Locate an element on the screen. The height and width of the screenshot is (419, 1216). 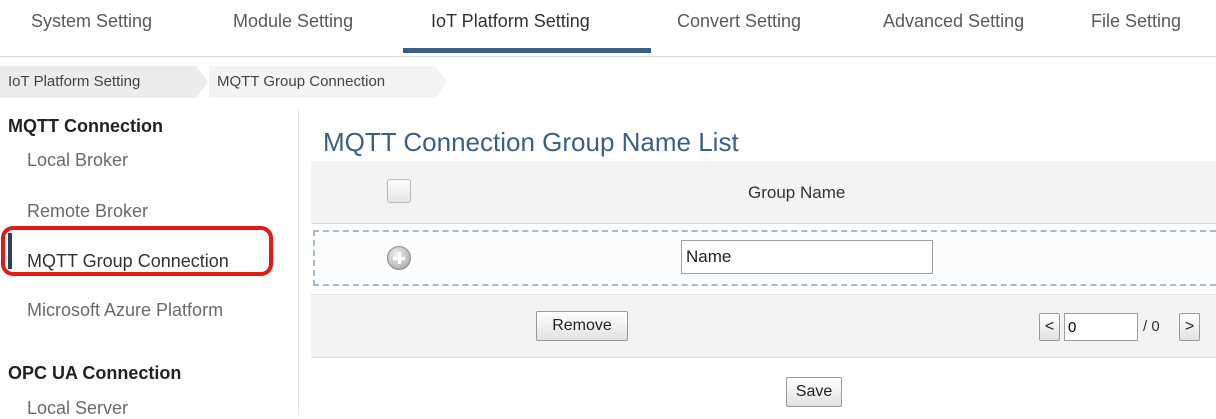
save-button: Save is located at coordinates (814, 392).